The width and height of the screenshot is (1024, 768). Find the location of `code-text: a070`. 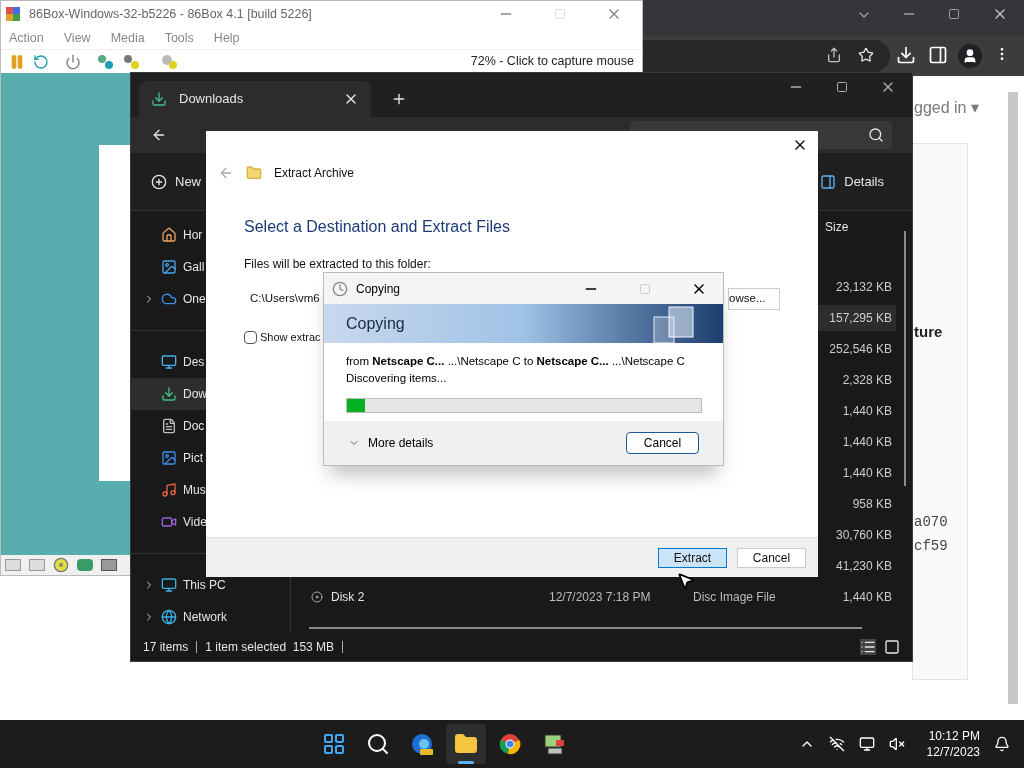

code-text: a070 is located at coordinates (931, 522).